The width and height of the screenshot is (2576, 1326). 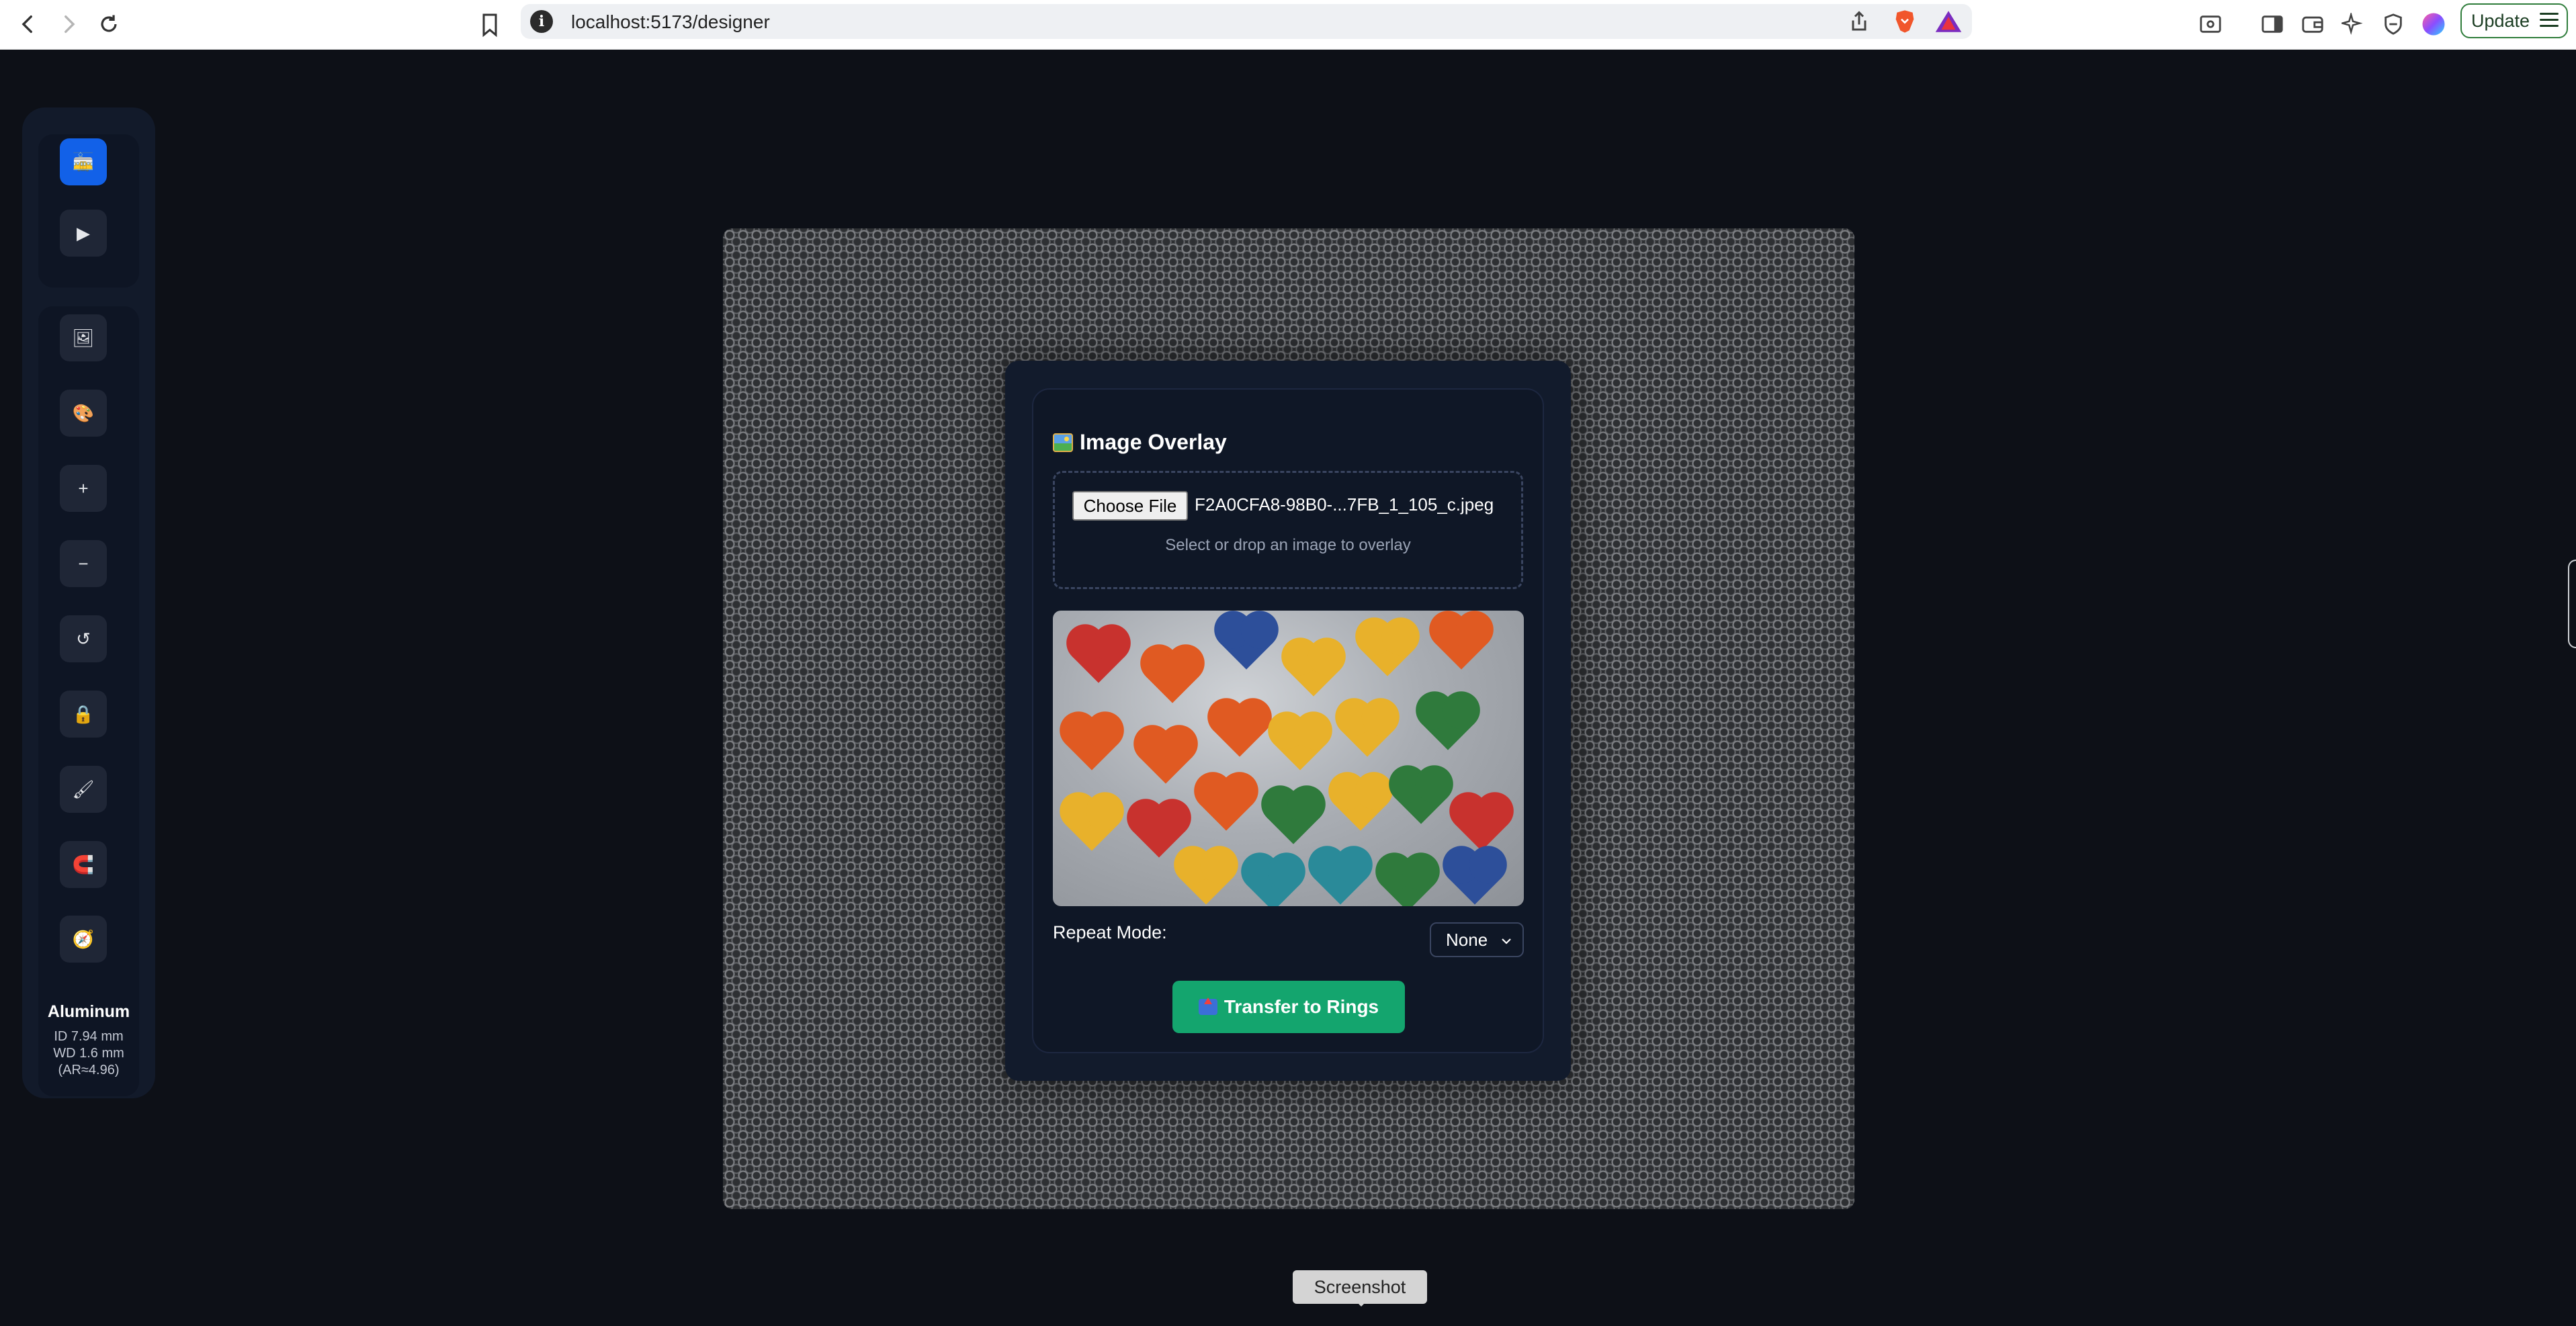 What do you see at coordinates (2272, 24) in the screenshot?
I see `sidebar-toggle-icon` at bounding box center [2272, 24].